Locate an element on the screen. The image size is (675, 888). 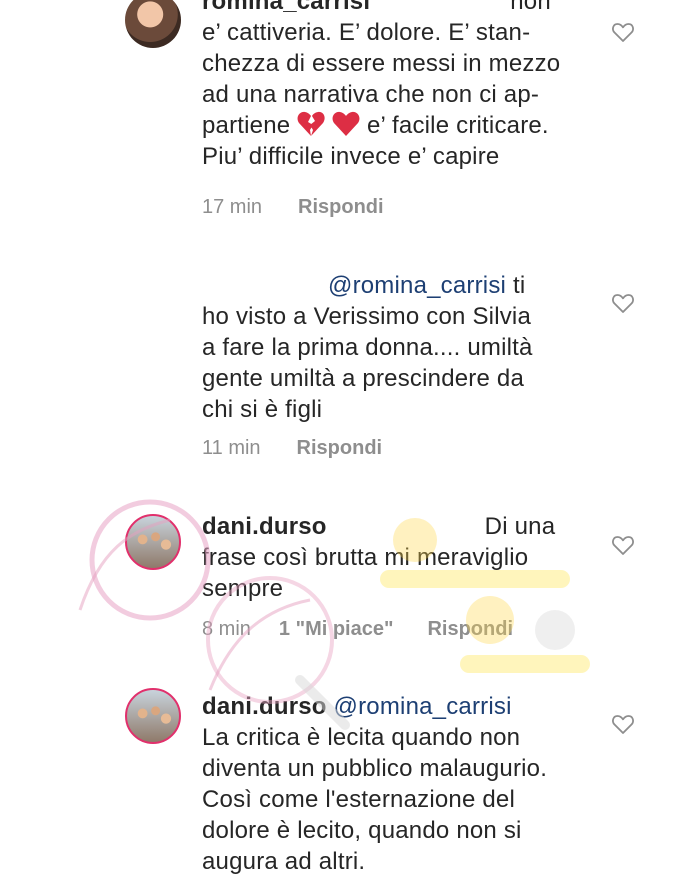
comment-text-line: partiene e’ facile criticare. is located at coordinates (375, 125).